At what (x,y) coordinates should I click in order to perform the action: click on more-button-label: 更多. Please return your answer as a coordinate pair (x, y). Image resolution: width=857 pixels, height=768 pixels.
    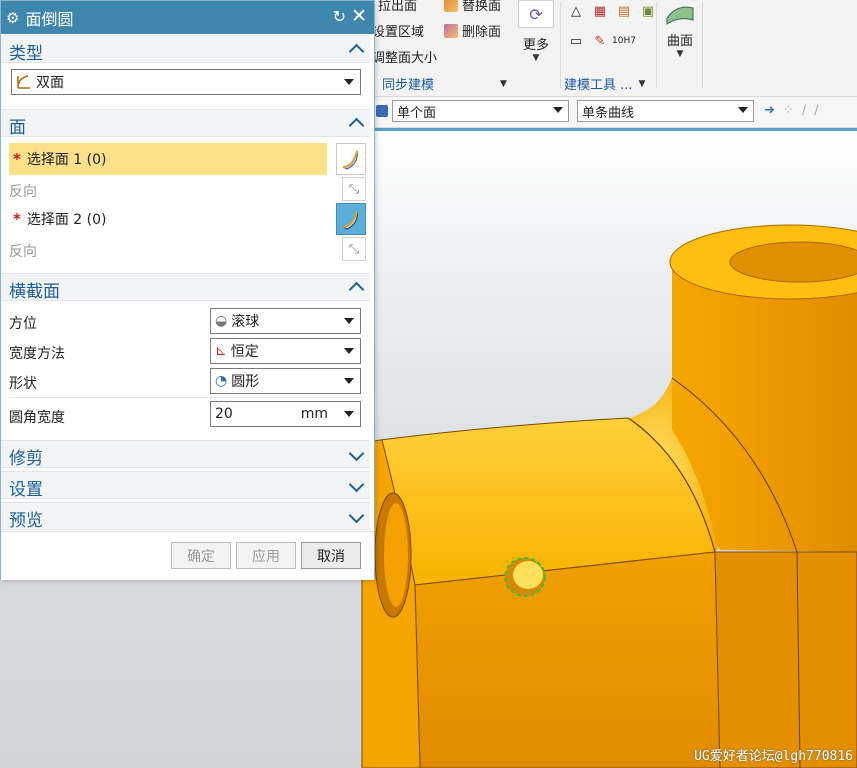
    Looking at the image, I should click on (535, 45).